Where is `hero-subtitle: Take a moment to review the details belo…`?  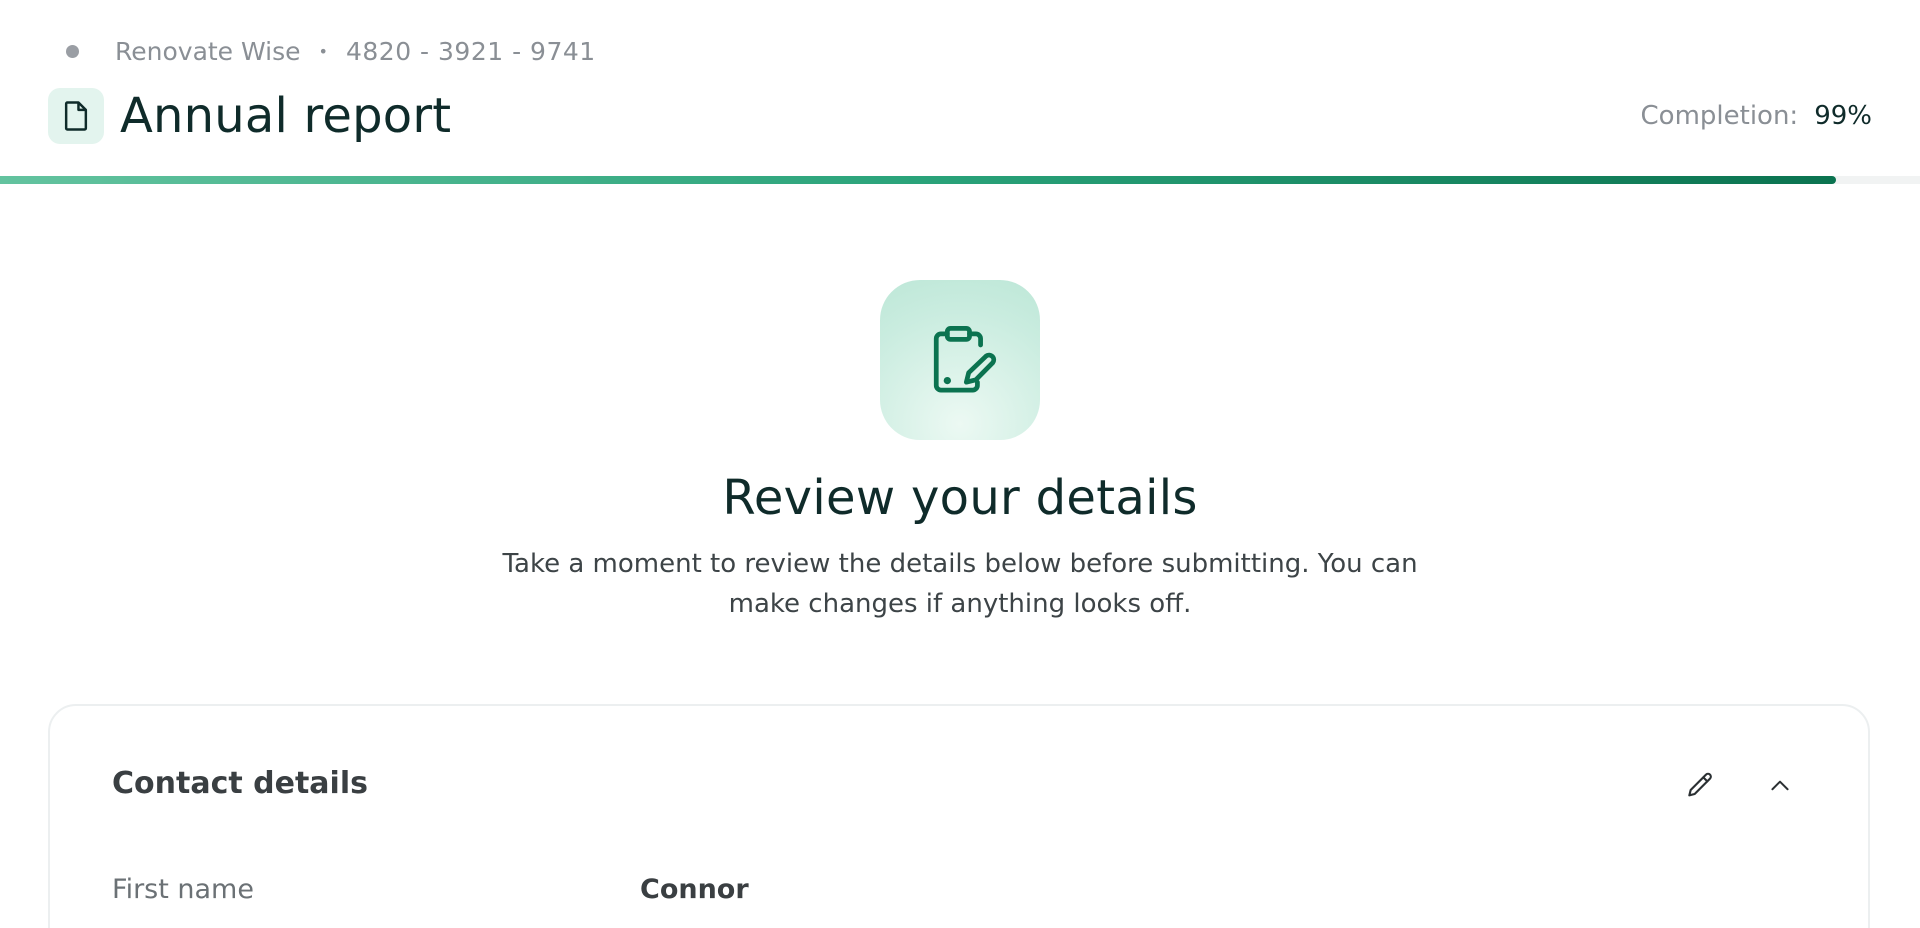 hero-subtitle: Take a moment to review the details belo… is located at coordinates (960, 584).